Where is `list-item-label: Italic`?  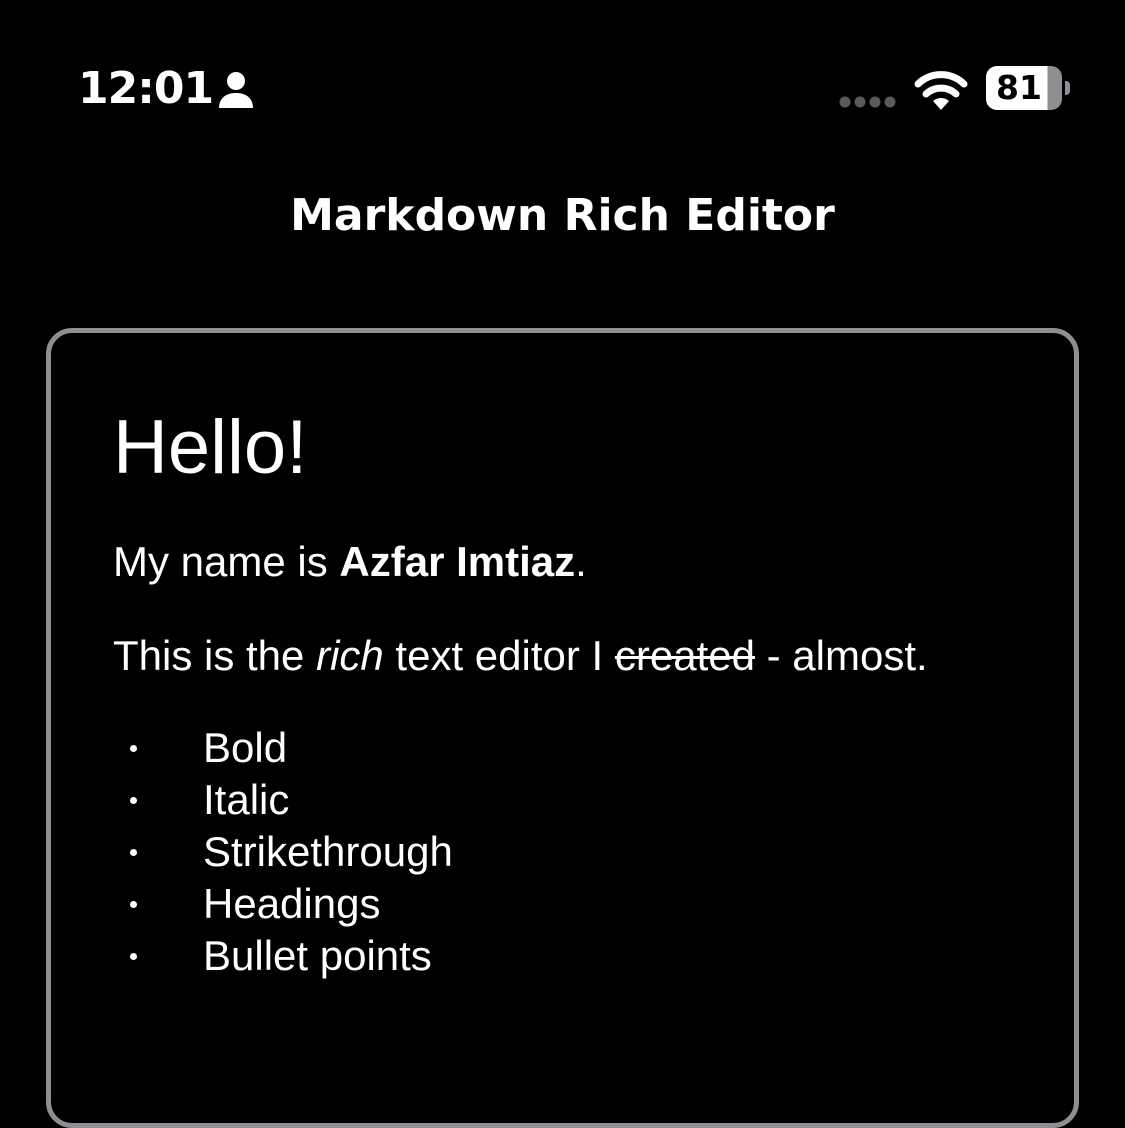
list-item-label: Italic is located at coordinates (246, 799).